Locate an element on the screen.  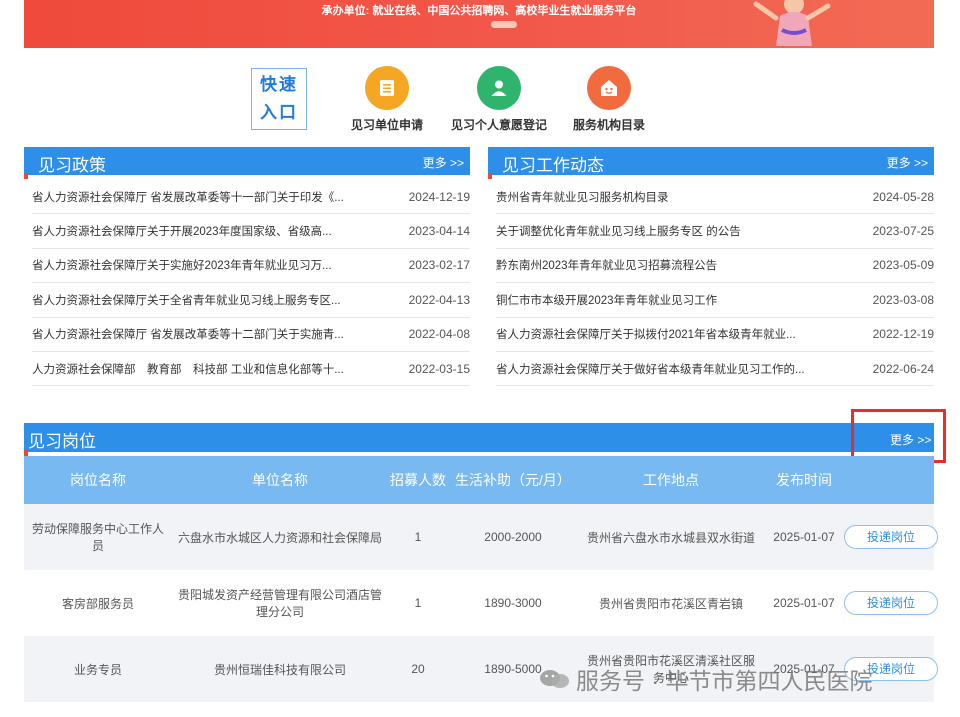
column-header: 发布时间 is located at coordinates (804, 480).